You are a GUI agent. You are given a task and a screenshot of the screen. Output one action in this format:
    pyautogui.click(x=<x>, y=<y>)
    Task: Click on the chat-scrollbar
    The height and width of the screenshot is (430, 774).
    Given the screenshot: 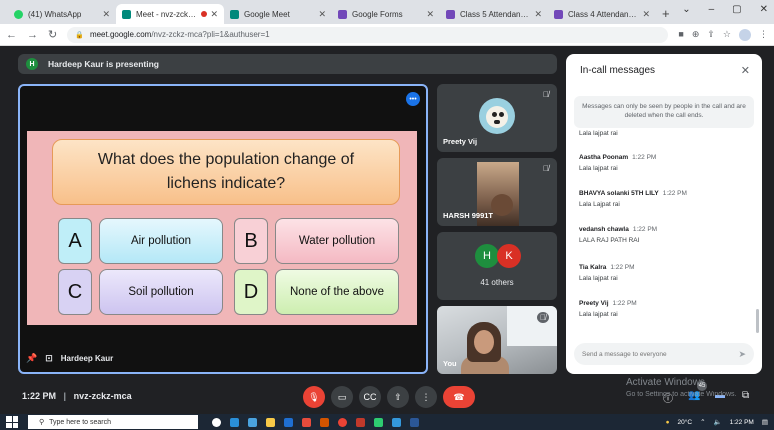 What is the action you would take?
    pyautogui.click(x=757, y=321)
    